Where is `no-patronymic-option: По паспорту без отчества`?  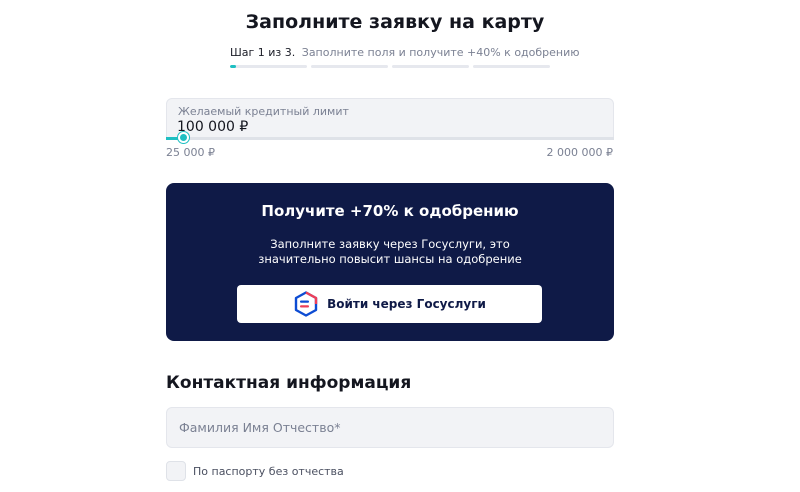
no-patronymic-option: По паспорту без отчества is located at coordinates (255, 471).